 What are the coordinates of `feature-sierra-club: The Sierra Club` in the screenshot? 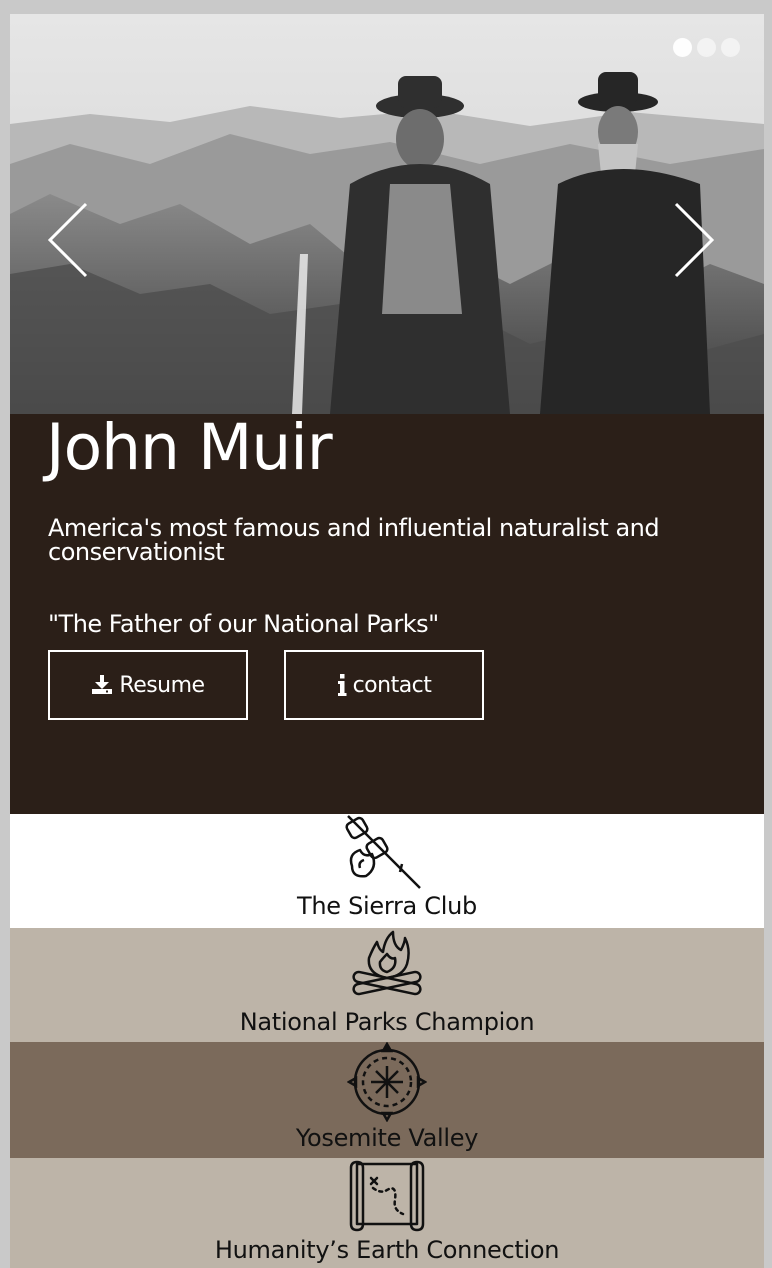 It's located at (387, 871).